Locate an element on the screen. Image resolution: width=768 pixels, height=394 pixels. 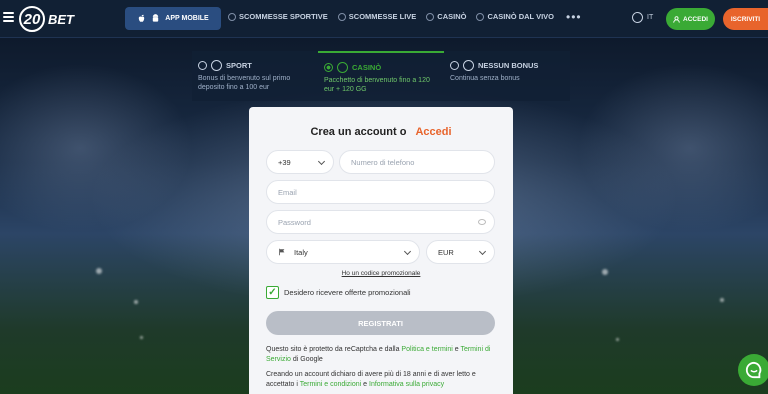
register-button: ISCRIVITI is located at coordinates (745, 19).